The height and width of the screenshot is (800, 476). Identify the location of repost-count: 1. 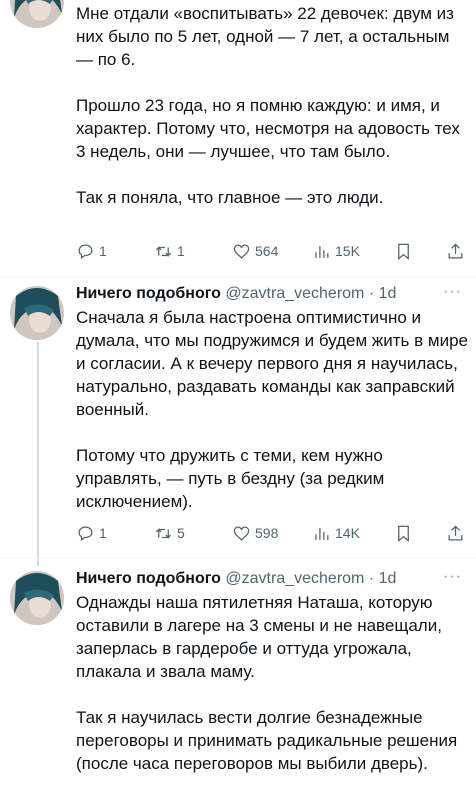
(181, 251).